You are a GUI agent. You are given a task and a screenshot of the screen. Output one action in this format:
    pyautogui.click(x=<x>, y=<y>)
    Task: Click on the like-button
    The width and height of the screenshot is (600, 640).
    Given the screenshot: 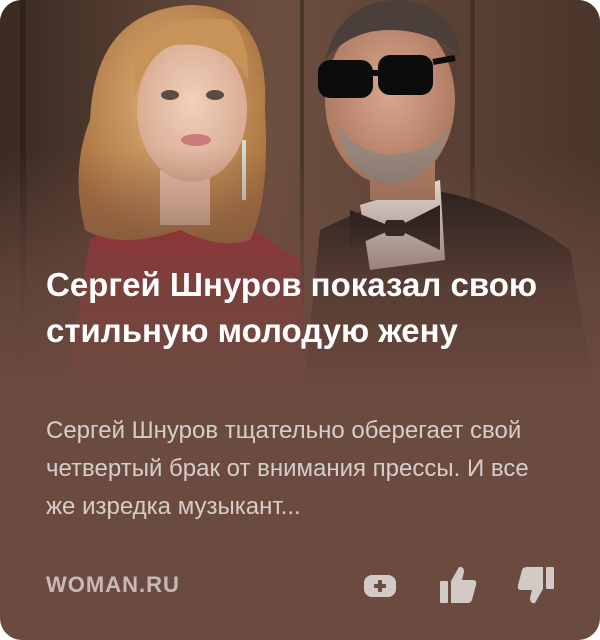 What is the action you would take?
    pyautogui.click(x=458, y=585)
    